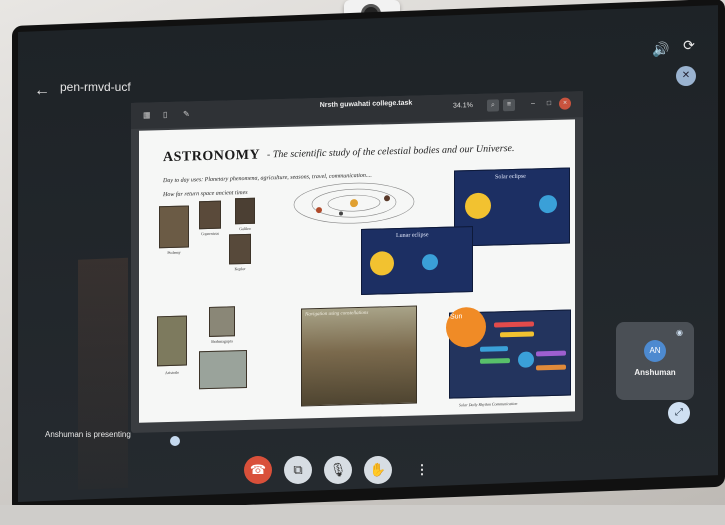 Image resolution: width=725 pixels, height=525 pixels. What do you see at coordinates (205, 194) in the screenshot?
I see `slide-line-history: How far return space ancient times` at bounding box center [205, 194].